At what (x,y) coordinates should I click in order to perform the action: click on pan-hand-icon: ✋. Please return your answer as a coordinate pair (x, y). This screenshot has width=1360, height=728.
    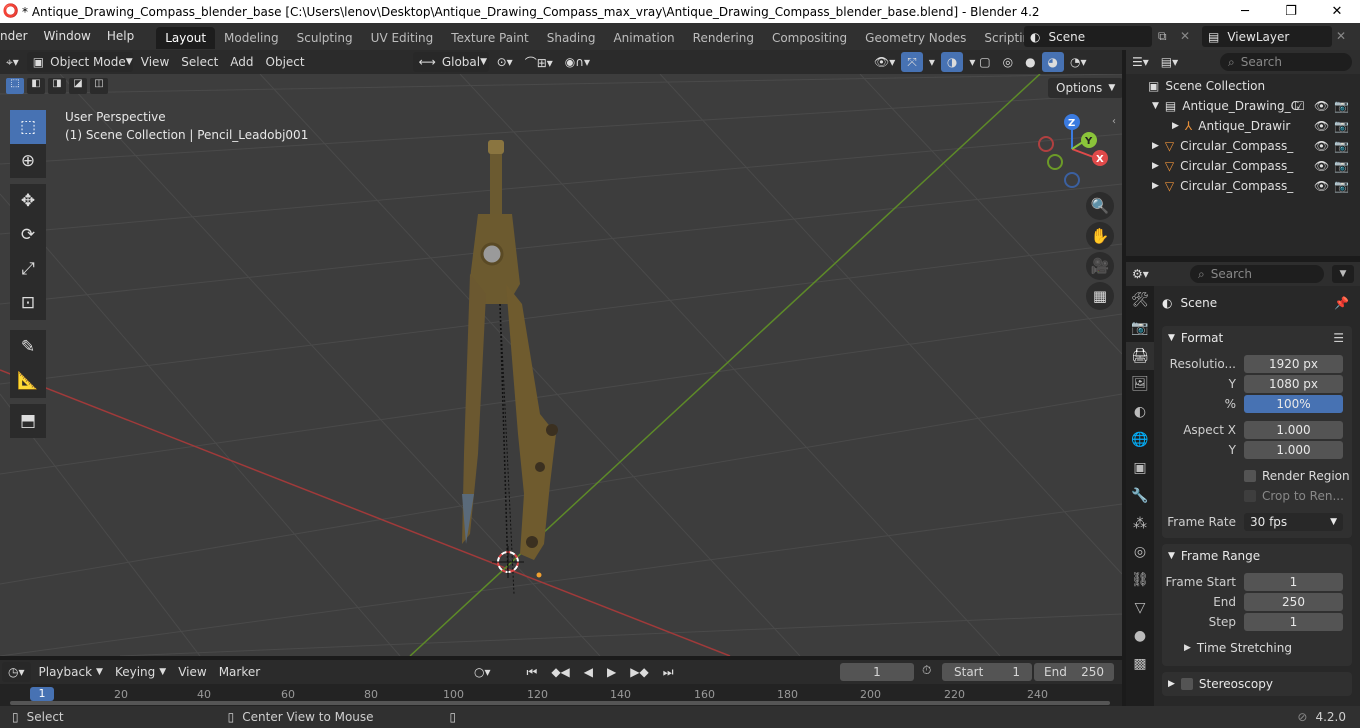
    Looking at the image, I should click on (1100, 236).